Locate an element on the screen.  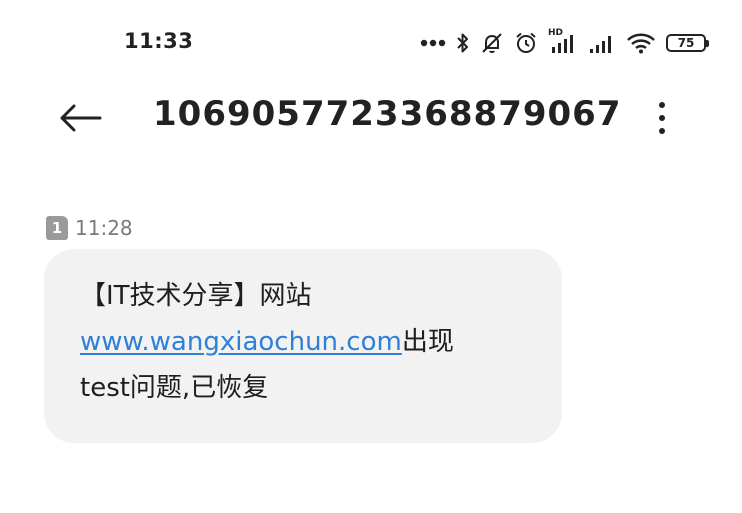
alarm-icon is located at coordinates (526, 42).